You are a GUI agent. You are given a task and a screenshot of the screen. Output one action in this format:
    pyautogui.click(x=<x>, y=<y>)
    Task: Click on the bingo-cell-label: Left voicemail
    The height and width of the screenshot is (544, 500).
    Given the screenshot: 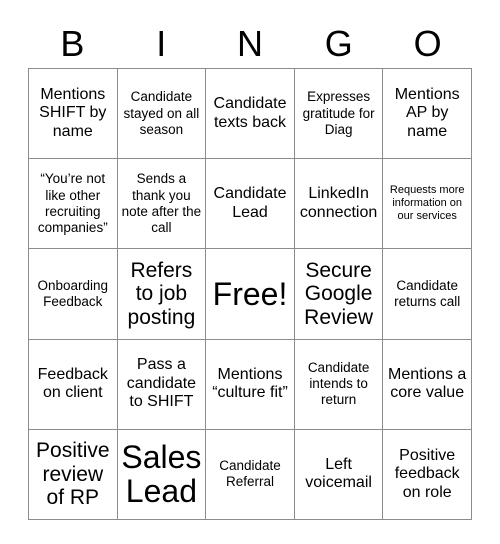 What is the action you would take?
    pyautogui.click(x=338, y=473)
    